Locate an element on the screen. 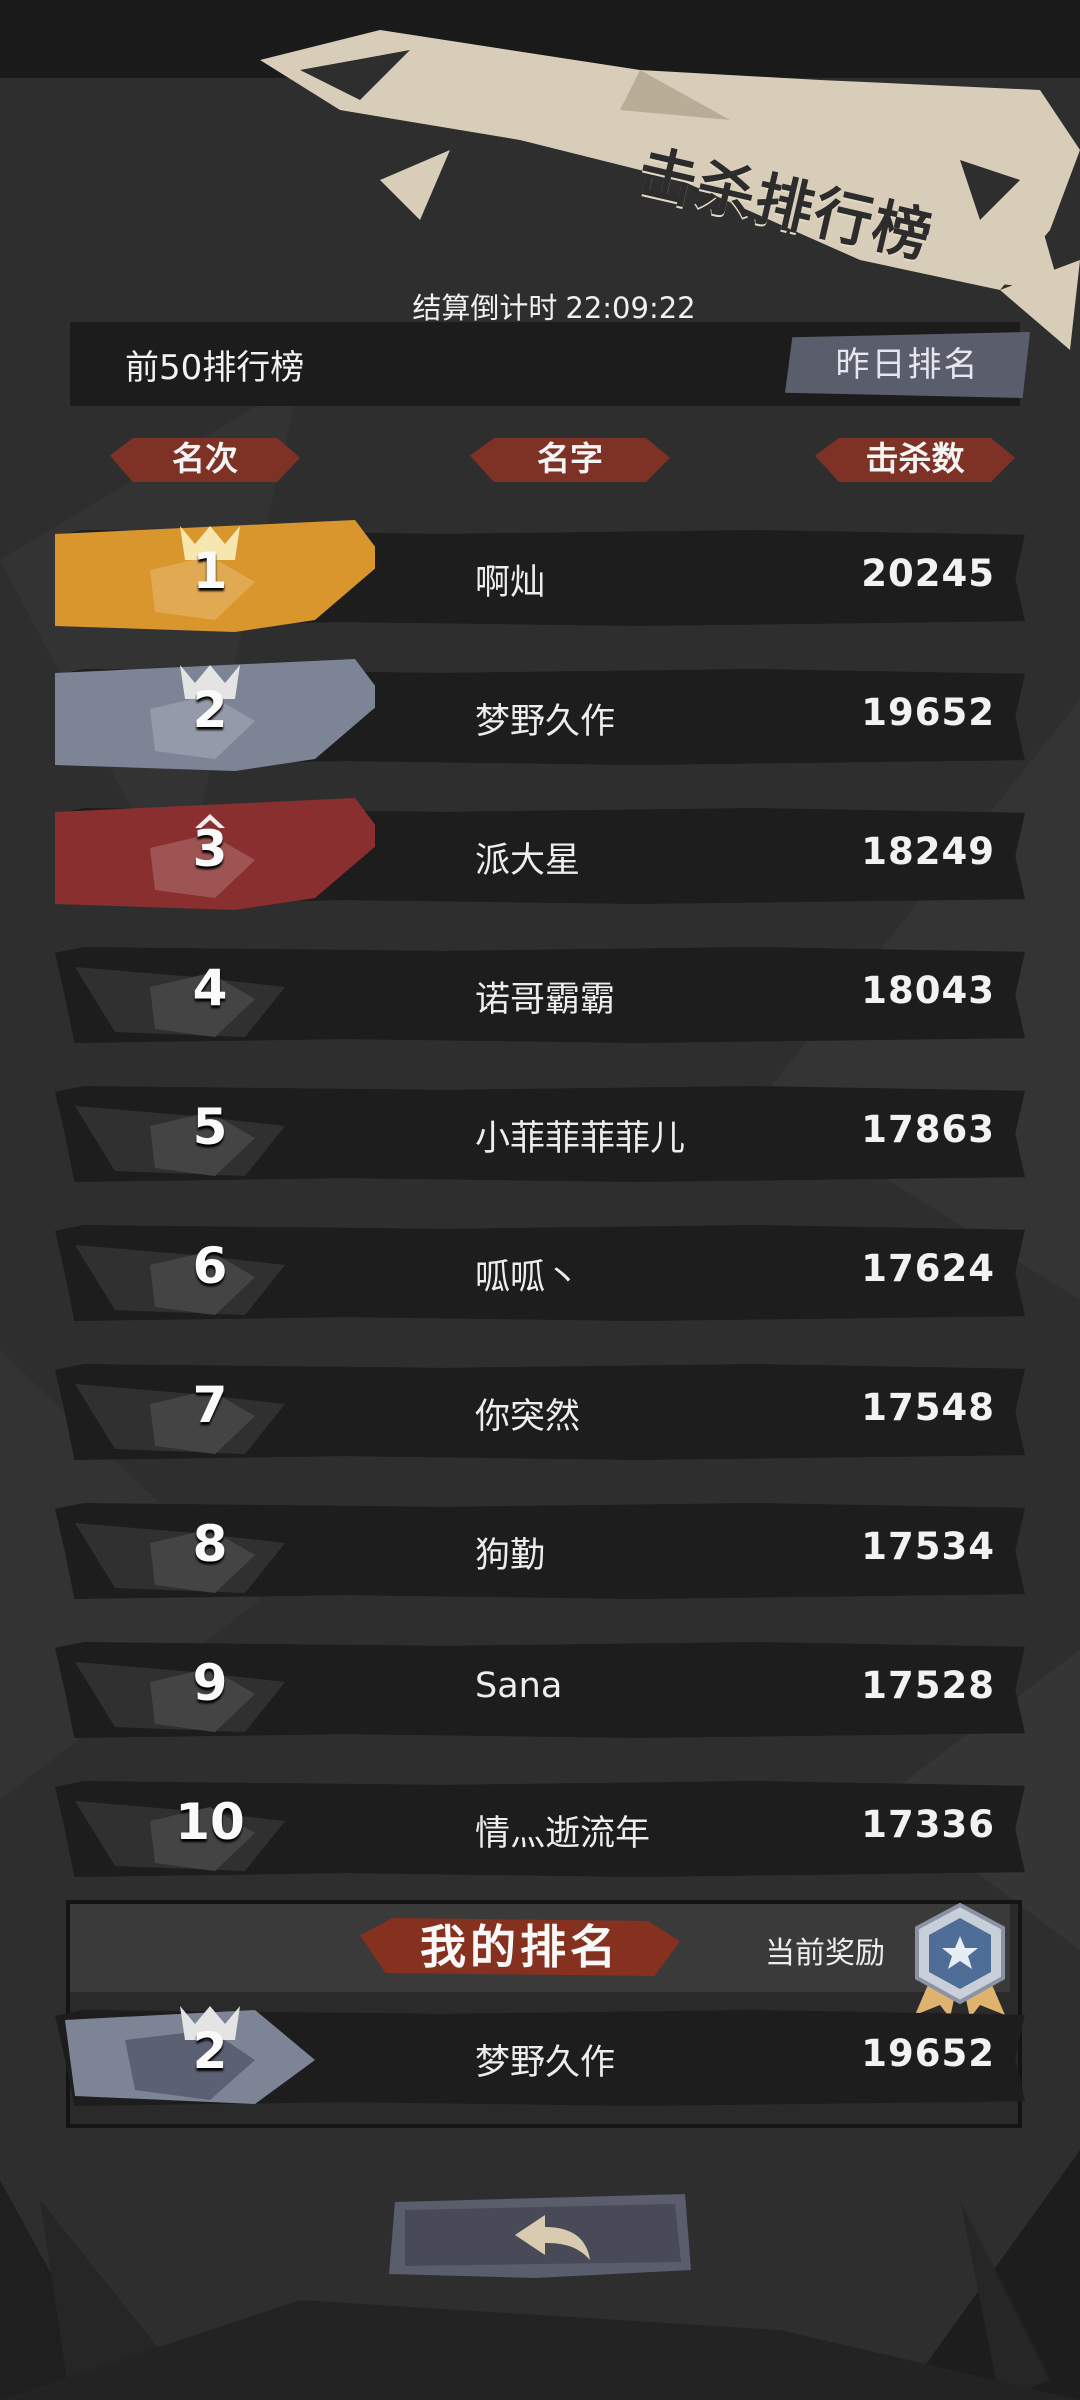  table-row: 10 情灬逝流年 17336 is located at coordinates (540, 1827).